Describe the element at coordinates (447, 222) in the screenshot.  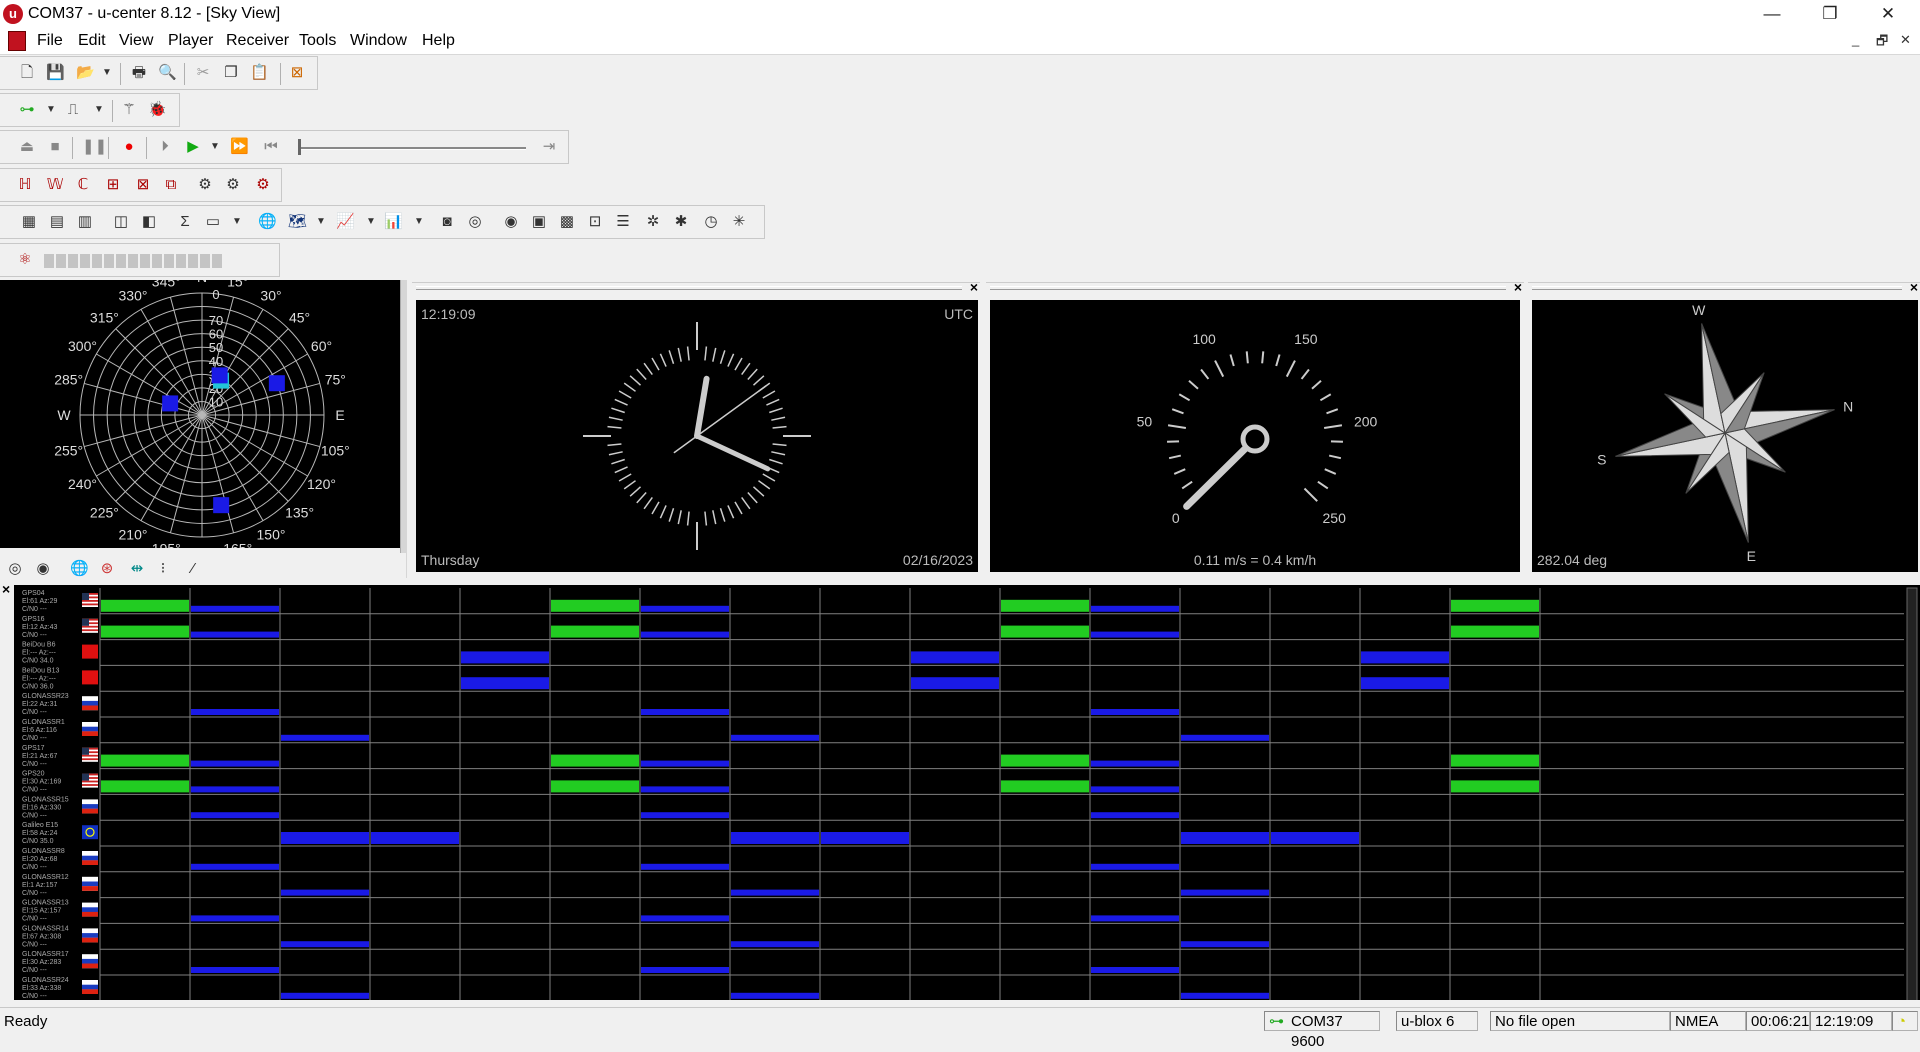
I see `view-sky-icon: ◙` at that location.